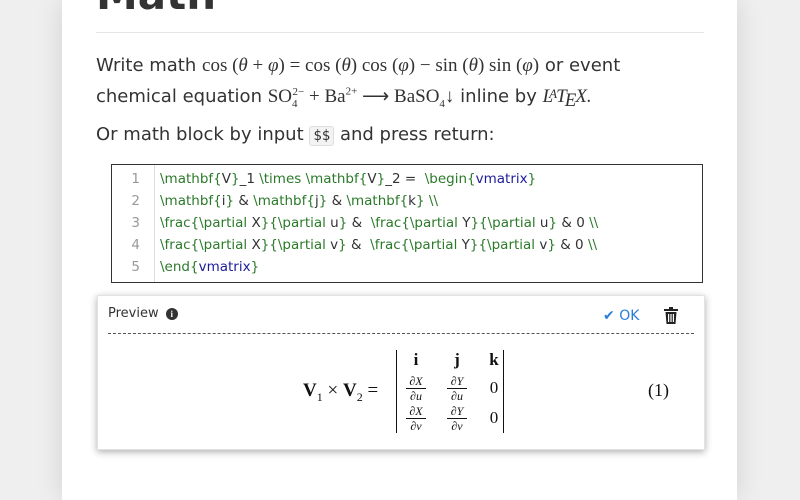  Describe the element at coordinates (400, 32) in the screenshot. I see `heading-divider` at that location.